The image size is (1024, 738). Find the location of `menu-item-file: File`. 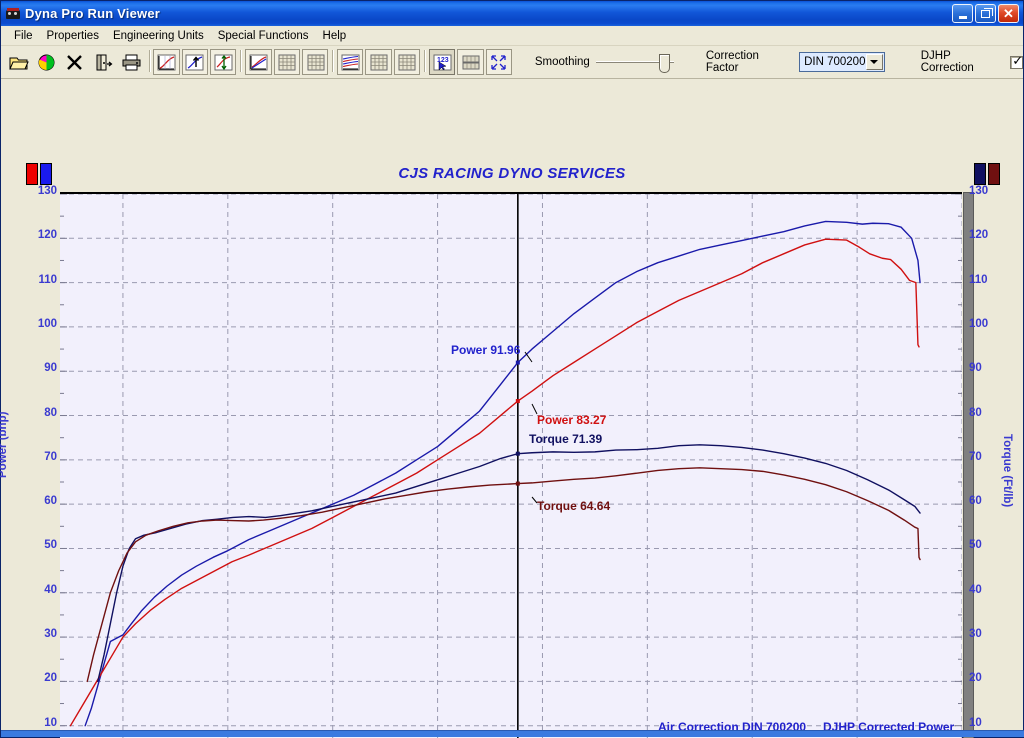

menu-item-file: File is located at coordinates (23, 36).